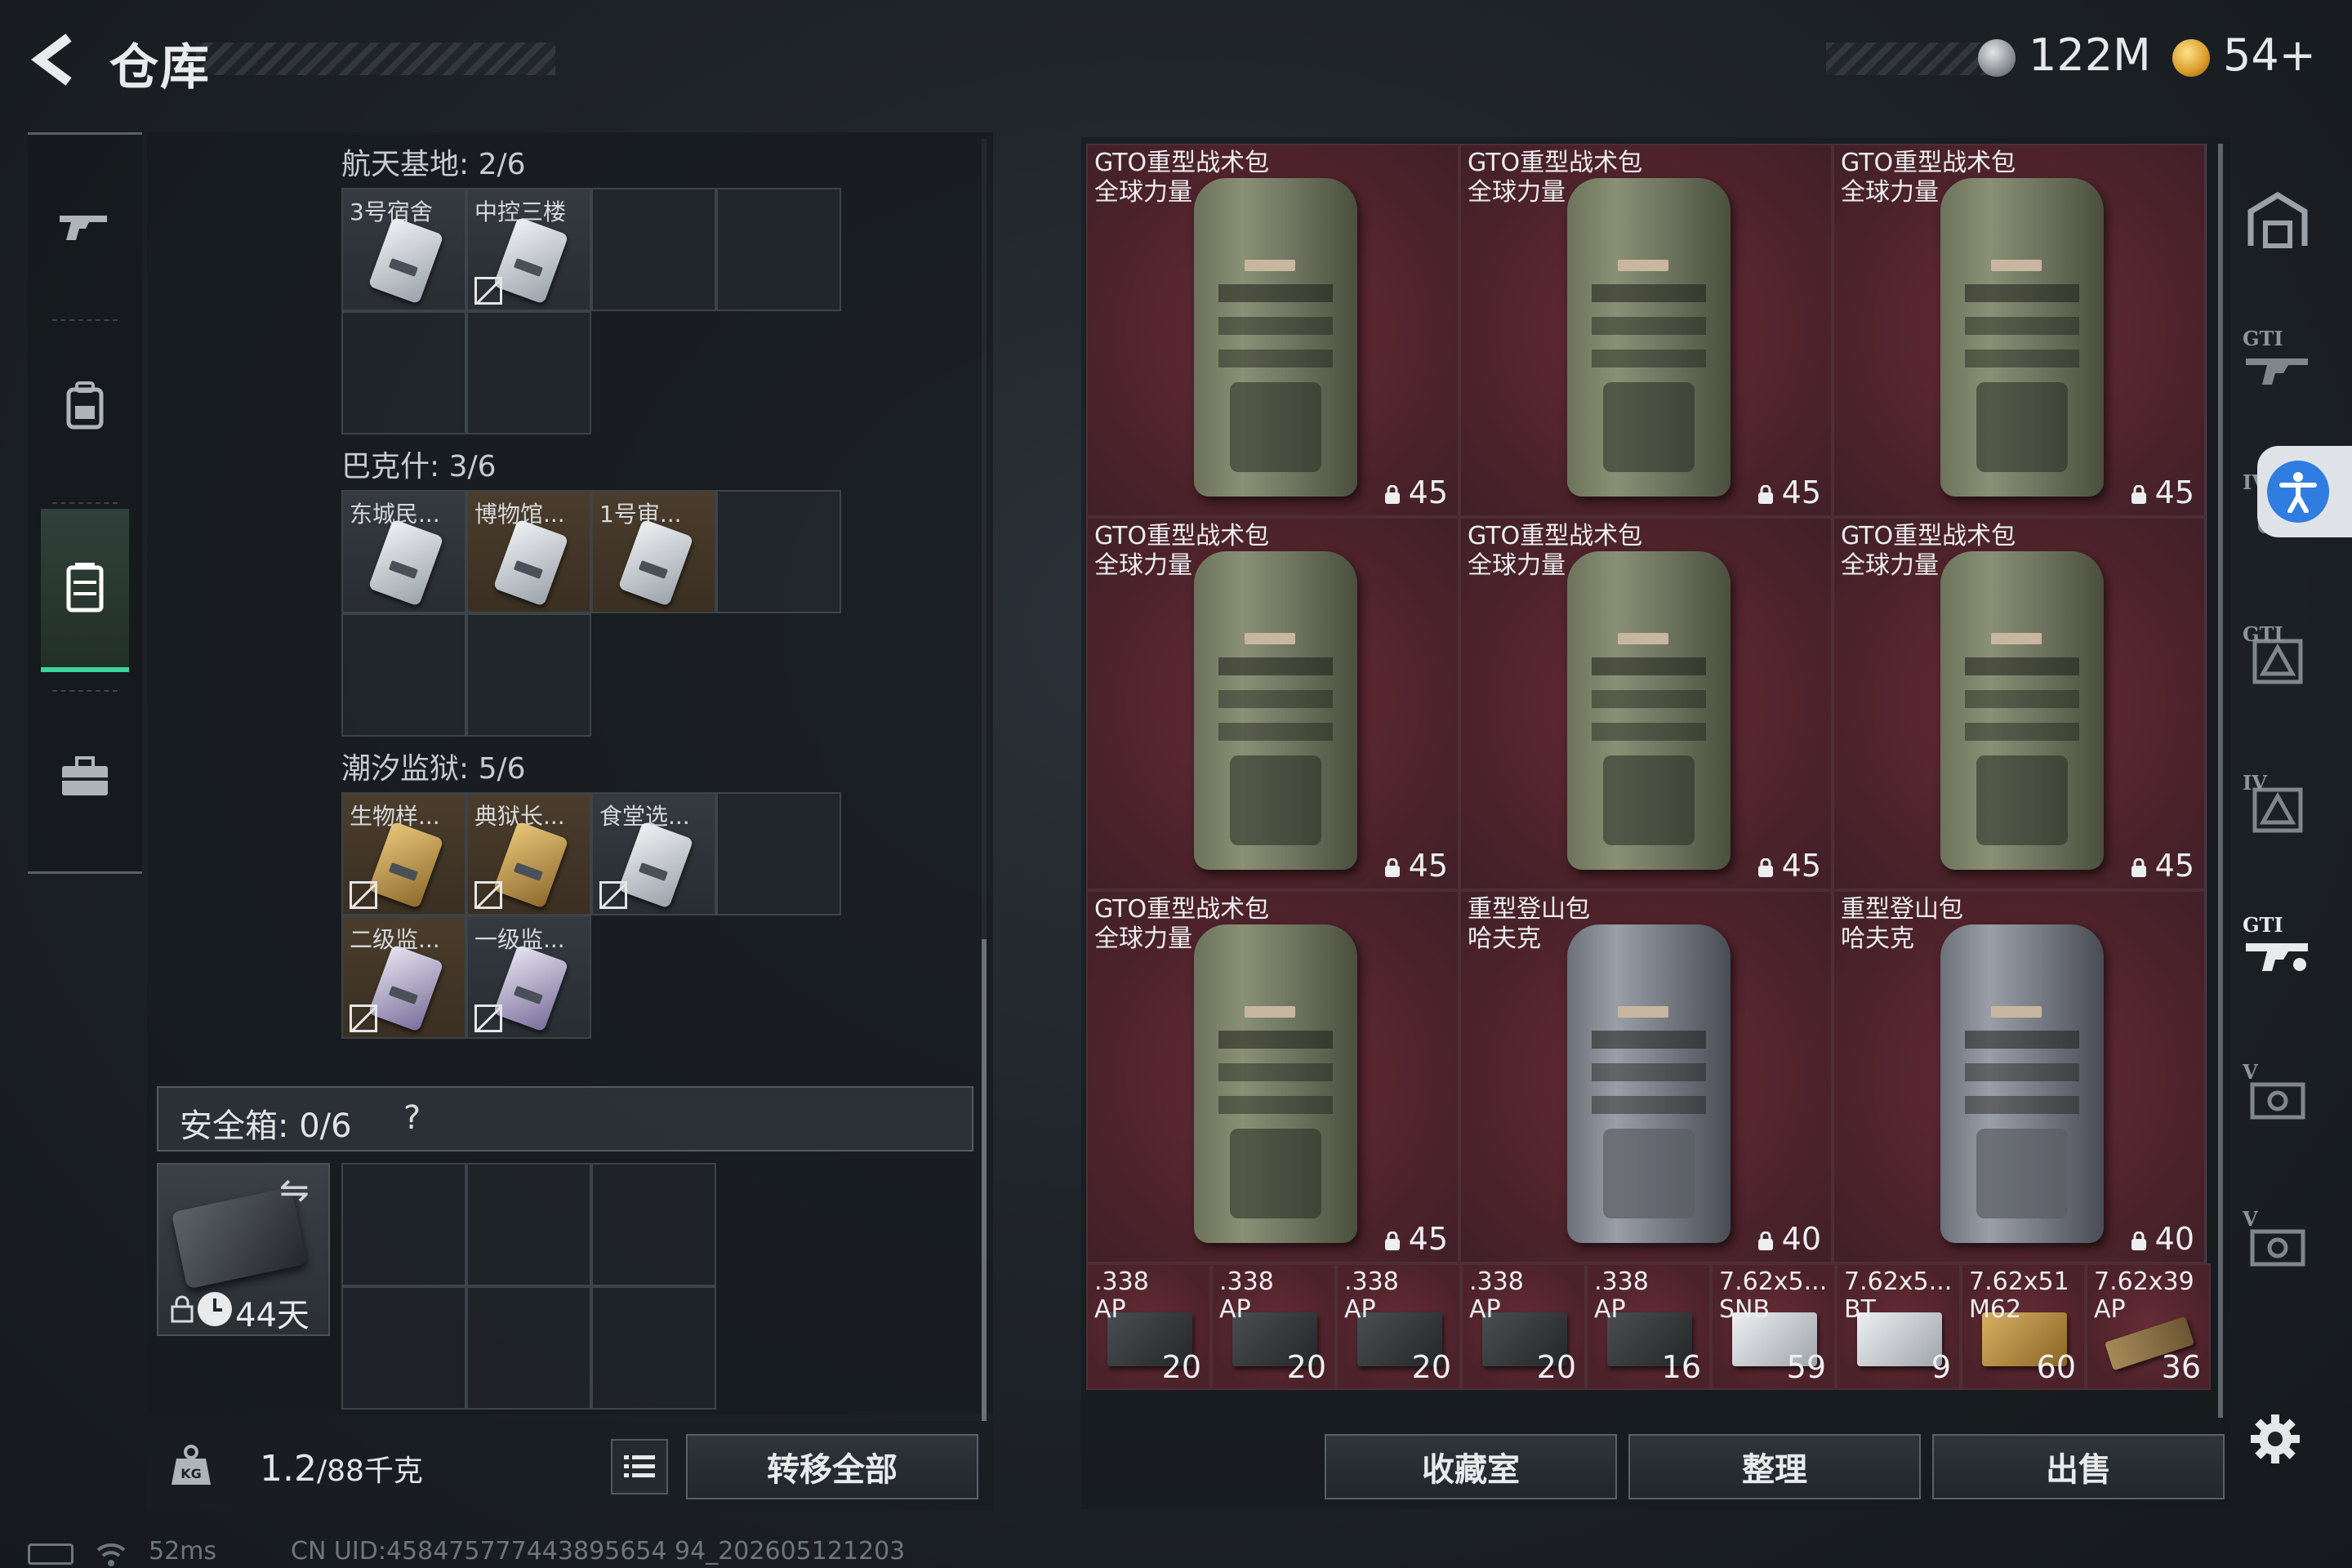  What do you see at coordinates (294, 1190) in the screenshot?
I see `swap-icon: ⇋` at bounding box center [294, 1190].